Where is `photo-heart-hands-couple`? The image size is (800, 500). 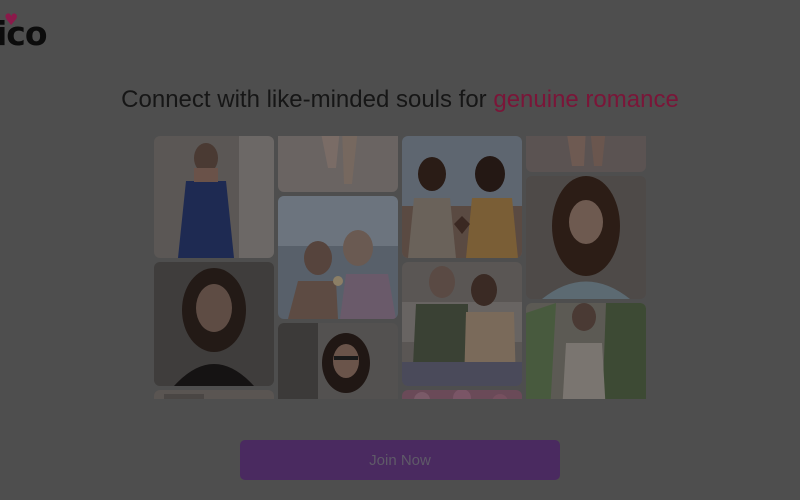
photo-heart-hands-couple is located at coordinates (462, 197).